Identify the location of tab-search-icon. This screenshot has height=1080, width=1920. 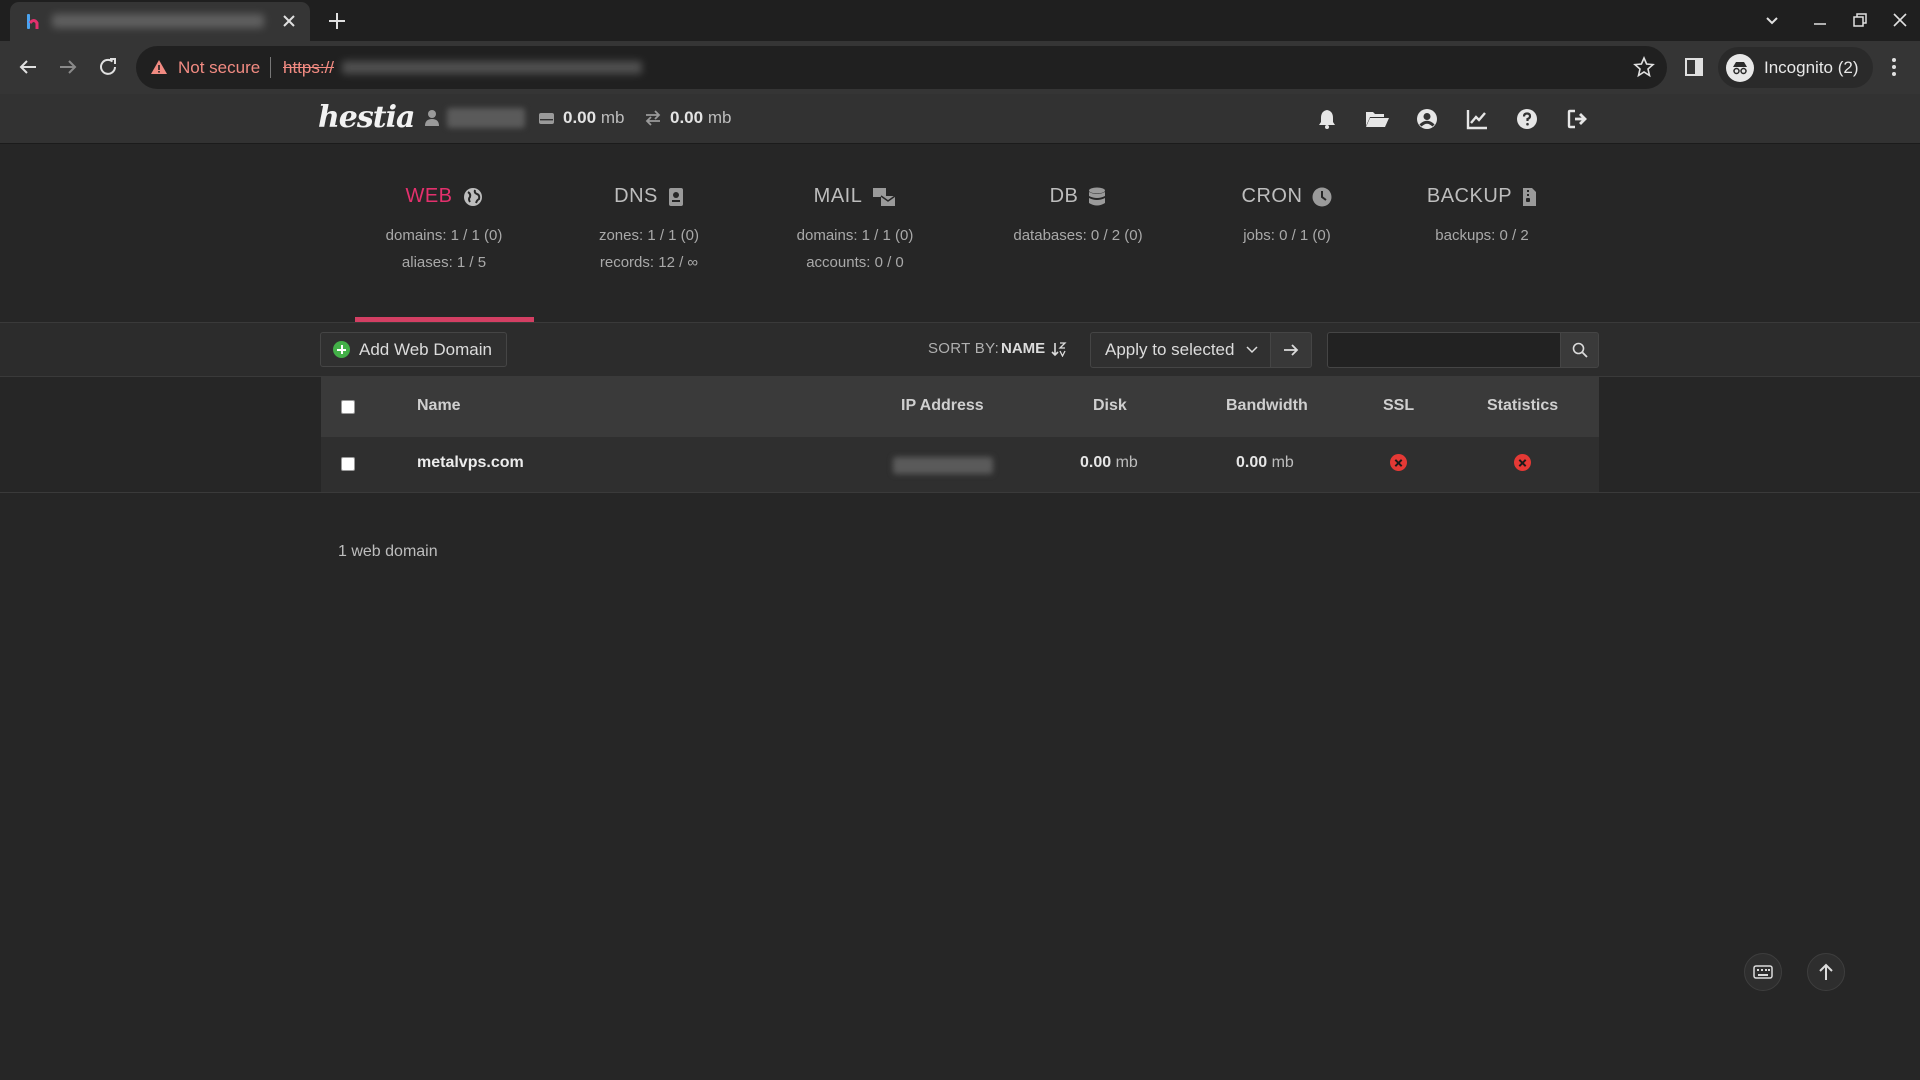
(1772, 20).